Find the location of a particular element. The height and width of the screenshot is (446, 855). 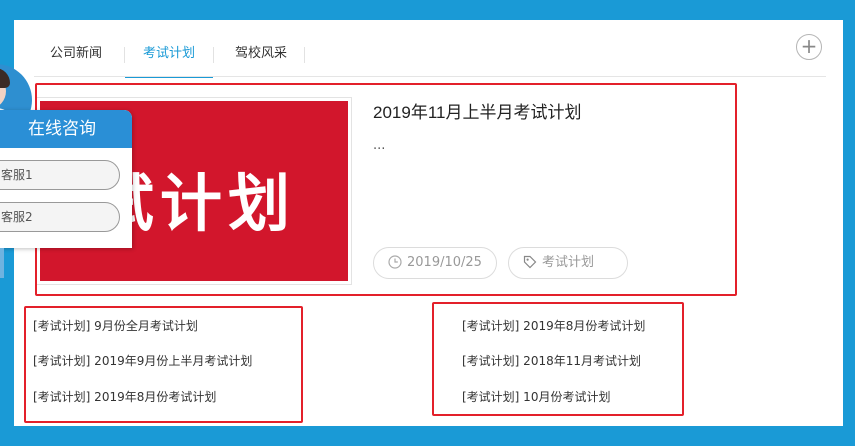

support-2-button: 客服2 is located at coordinates (60, 217).